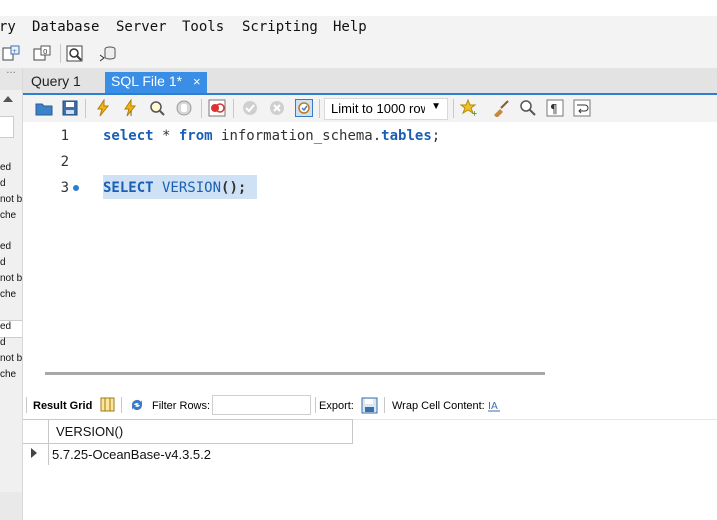 The height and width of the screenshot is (520, 717). Describe the element at coordinates (130, 108) in the screenshot. I see `execute-current-icon: I` at that location.